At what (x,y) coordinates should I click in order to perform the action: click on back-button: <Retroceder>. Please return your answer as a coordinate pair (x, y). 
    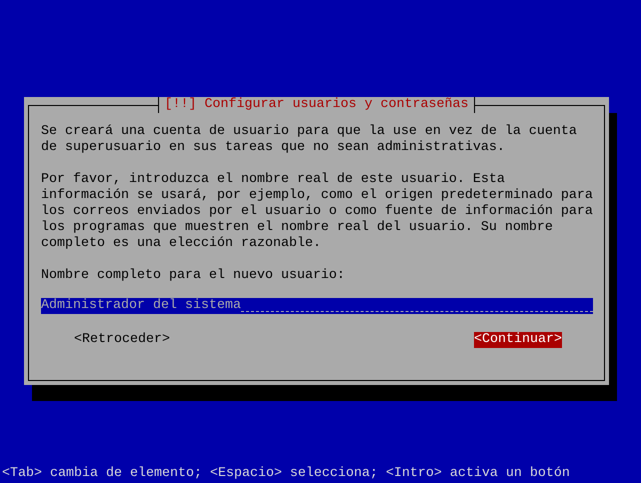
    Looking at the image, I should click on (122, 340).